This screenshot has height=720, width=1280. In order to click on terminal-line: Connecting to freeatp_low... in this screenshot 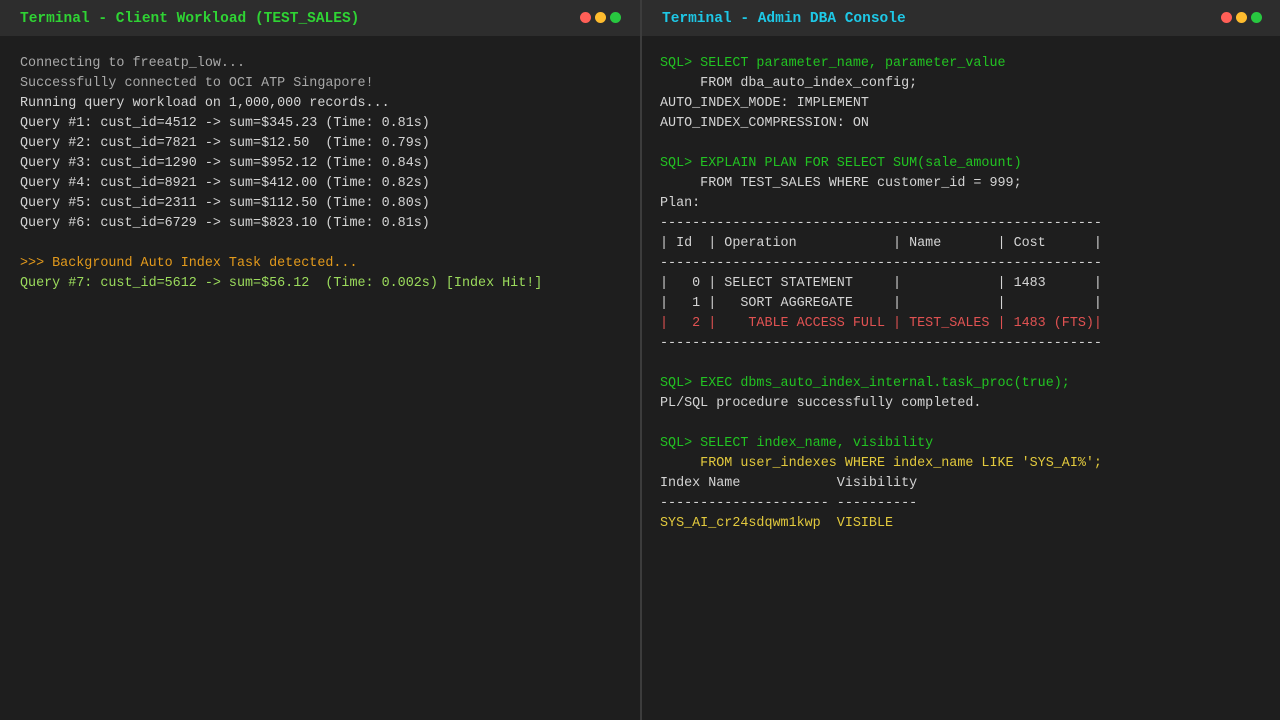, I will do `click(132, 63)`.